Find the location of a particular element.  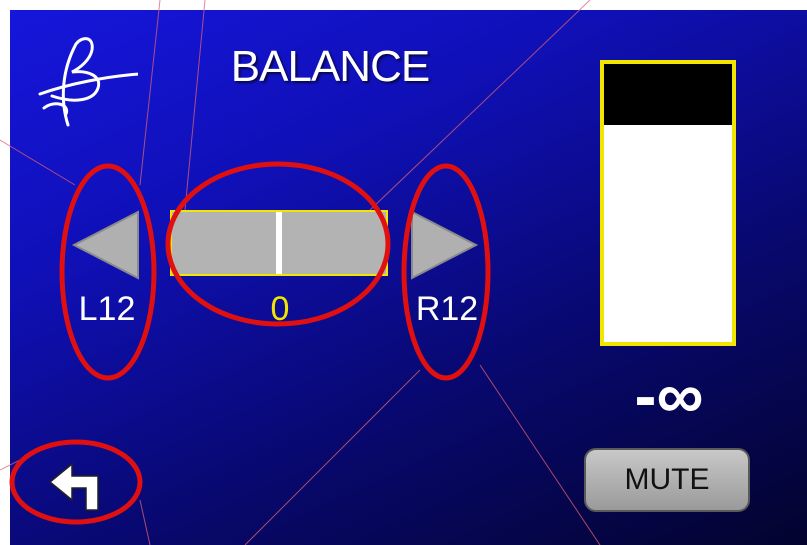

page-title: BALANCE is located at coordinates (330, 66).